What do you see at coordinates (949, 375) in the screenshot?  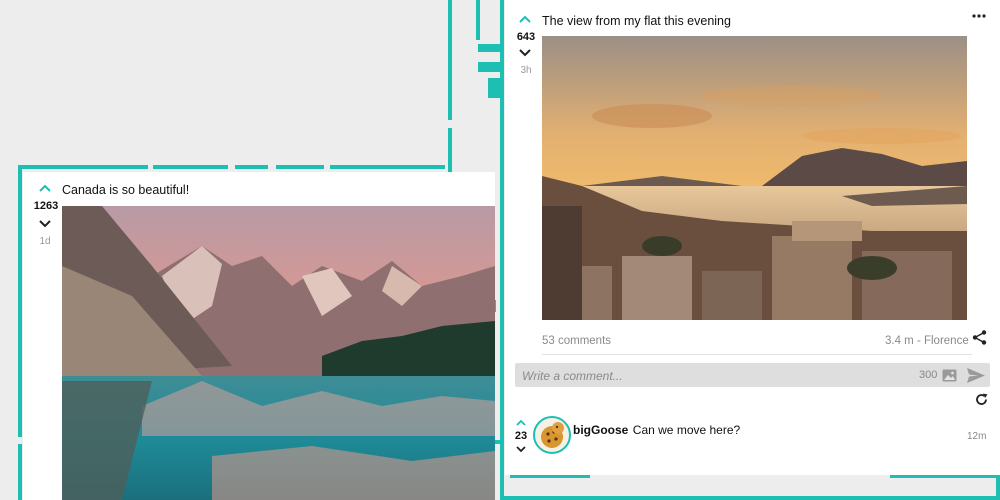 I see `image-icon` at bounding box center [949, 375].